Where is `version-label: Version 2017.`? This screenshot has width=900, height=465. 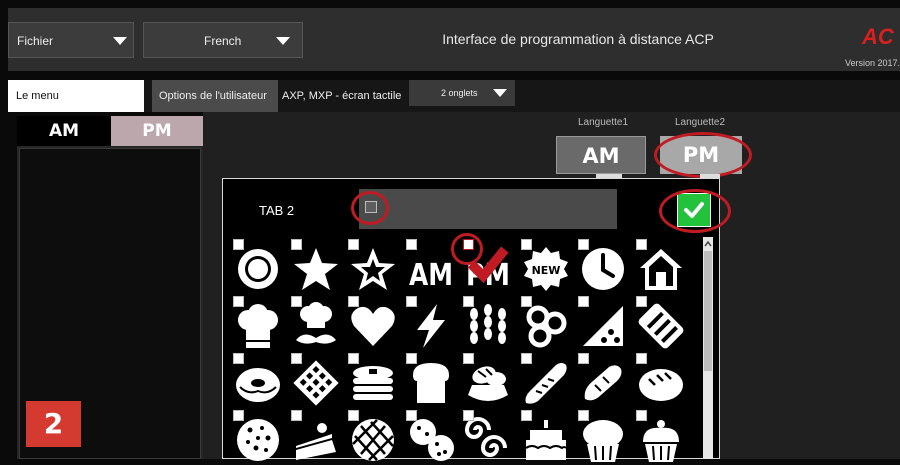 version-label: Version 2017. is located at coordinates (872, 63).